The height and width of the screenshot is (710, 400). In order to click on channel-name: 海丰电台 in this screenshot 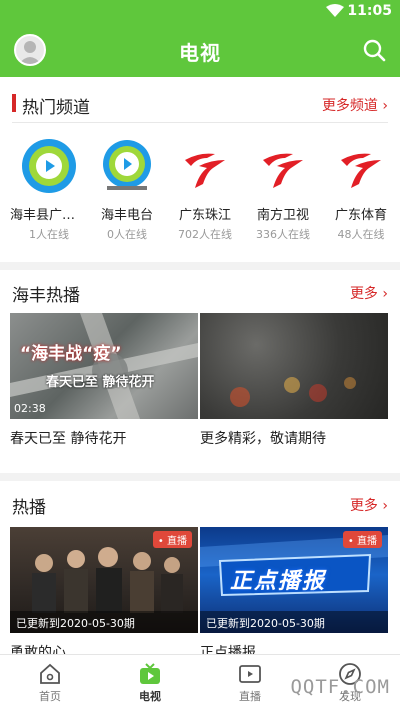, I will do `click(126, 215)`.